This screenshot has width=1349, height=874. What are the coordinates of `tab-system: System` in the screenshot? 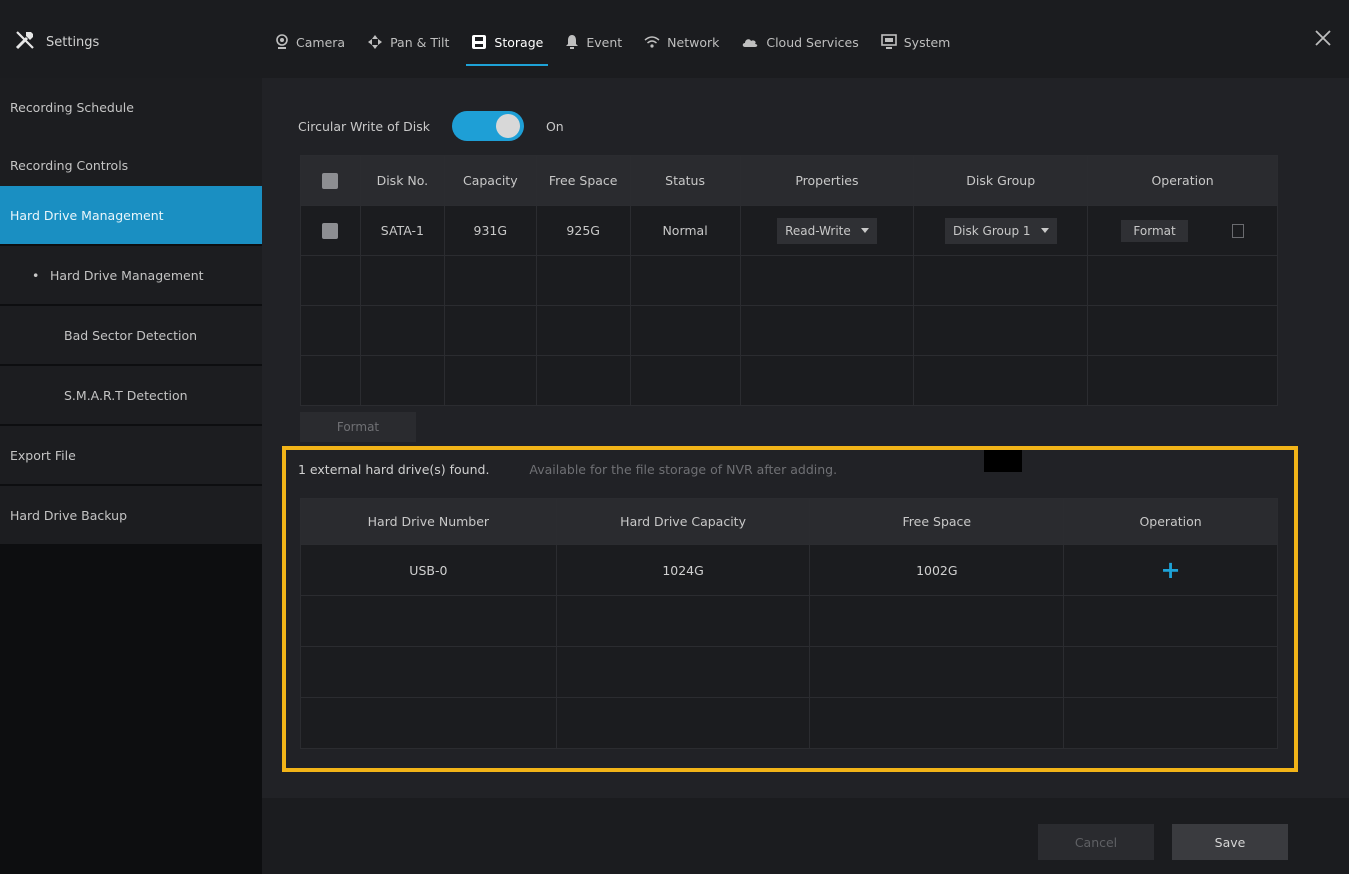 It's located at (916, 42).